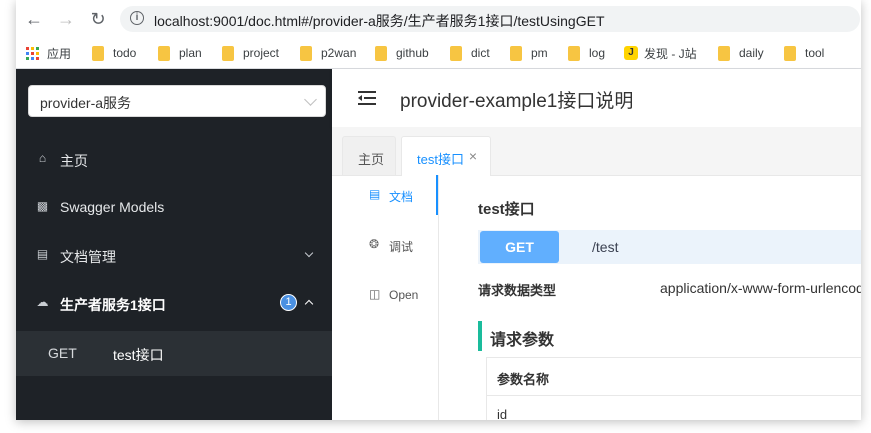 The image size is (871, 433). Describe the element at coordinates (113, 305) in the screenshot. I see `sidebar-item-label: 生产者服务1接口` at that location.